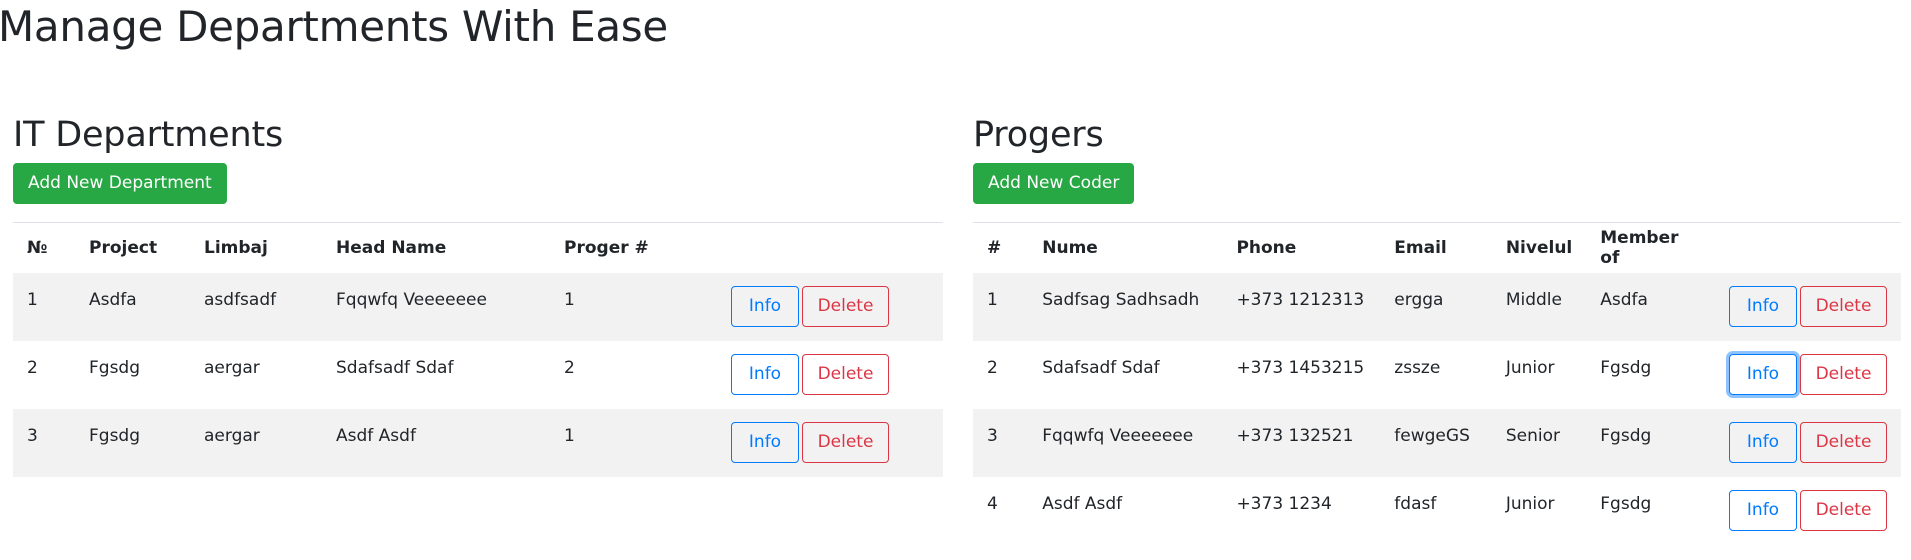  I want to click on proger-name: Sdafsadf Sdaf, so click(1125, 375).